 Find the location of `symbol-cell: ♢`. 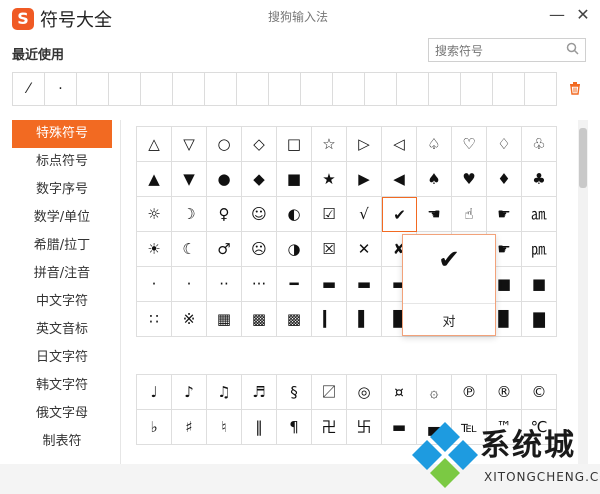

symbol-cell: ♢ is located at coordinates (504, 144).